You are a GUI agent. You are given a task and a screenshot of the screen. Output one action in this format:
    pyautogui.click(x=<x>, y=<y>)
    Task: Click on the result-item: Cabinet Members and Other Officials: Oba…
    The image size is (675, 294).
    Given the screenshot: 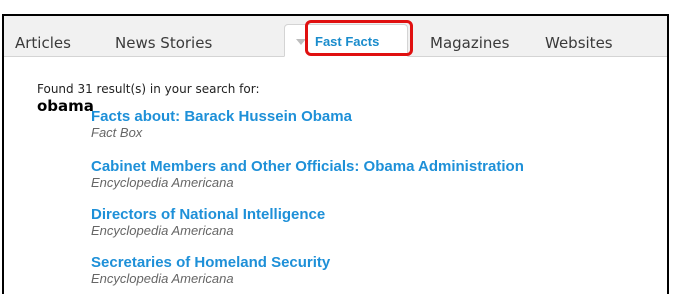 What is the action you would take?
    pyautogui.click(x=307, y=174)
    